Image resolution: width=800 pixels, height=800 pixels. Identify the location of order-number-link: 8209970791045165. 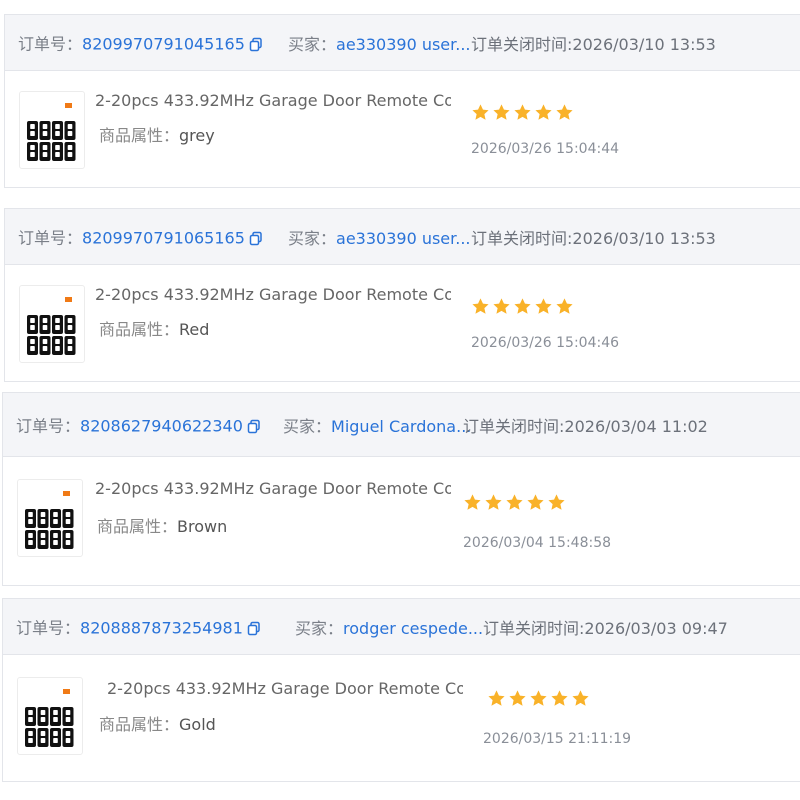
(163, 43).